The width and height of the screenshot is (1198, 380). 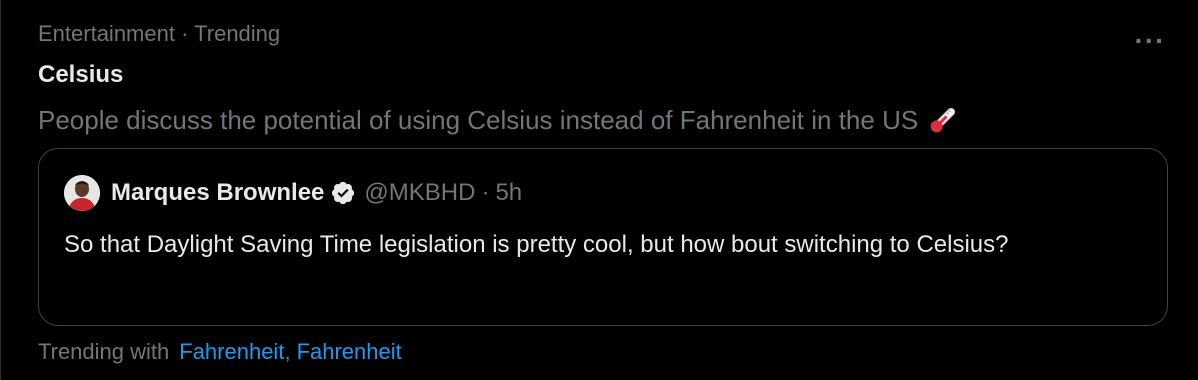 I want to click on more-icon: ···, so click(x=1150, y=40).